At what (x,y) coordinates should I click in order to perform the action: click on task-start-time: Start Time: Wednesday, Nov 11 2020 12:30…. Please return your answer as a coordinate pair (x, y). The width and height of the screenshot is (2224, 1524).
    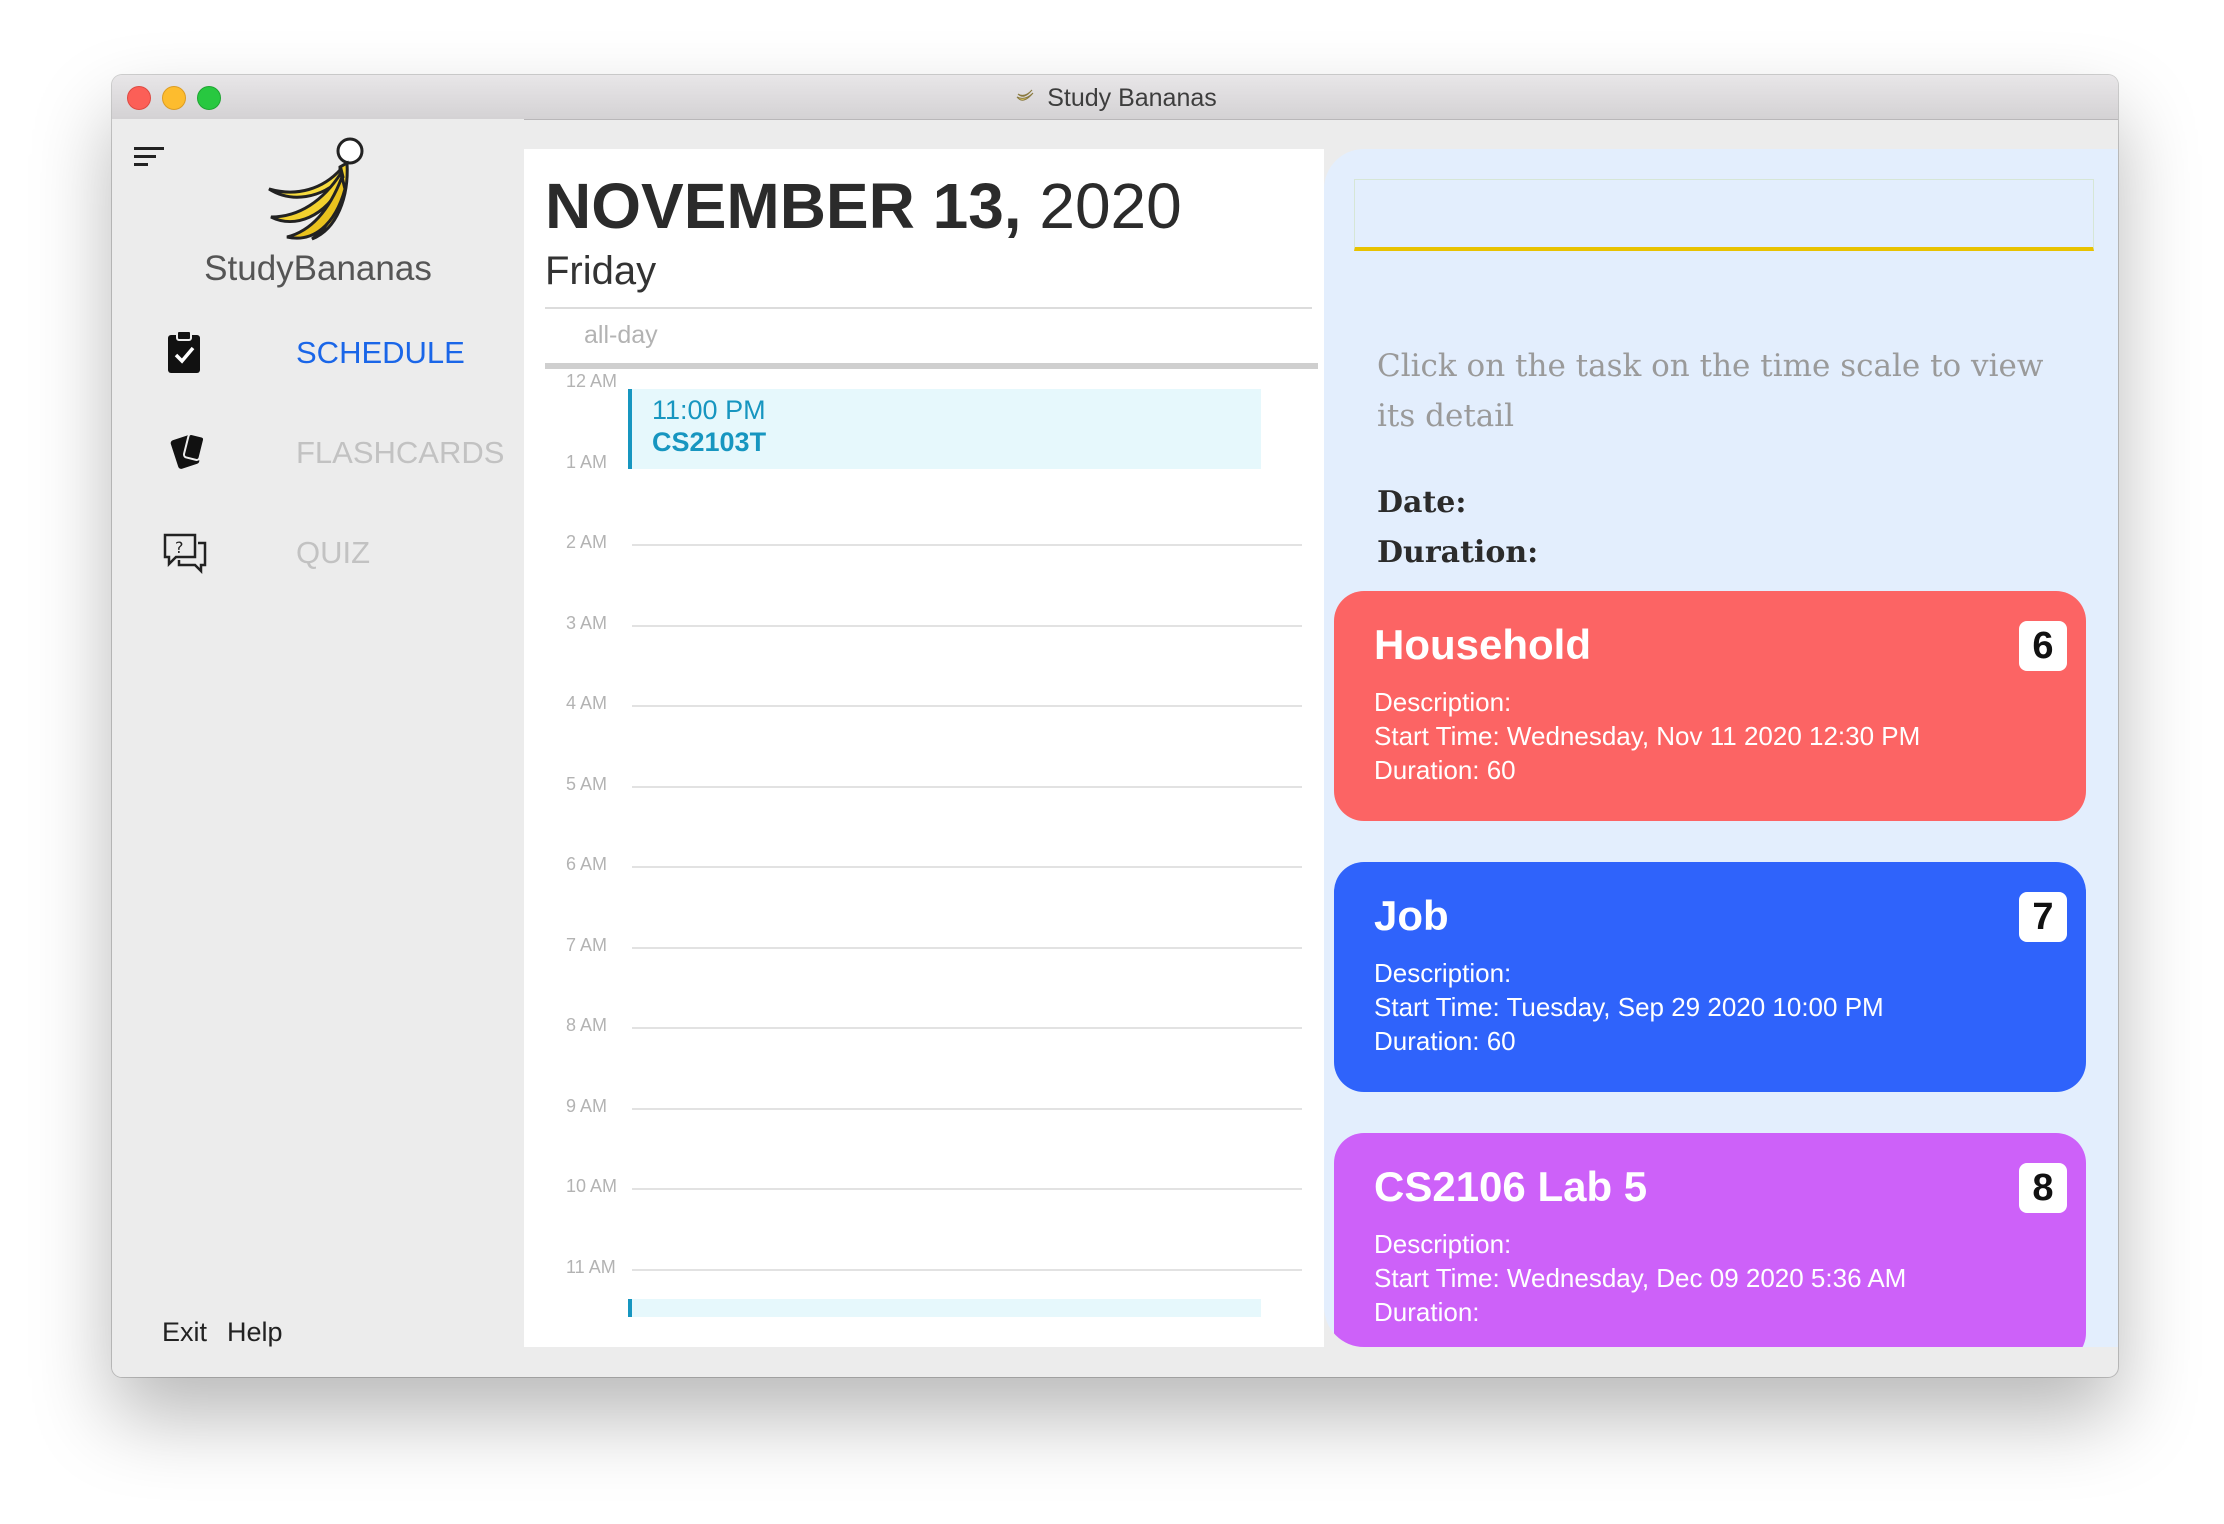
    Looking at the image, I should click on (1647, 736).